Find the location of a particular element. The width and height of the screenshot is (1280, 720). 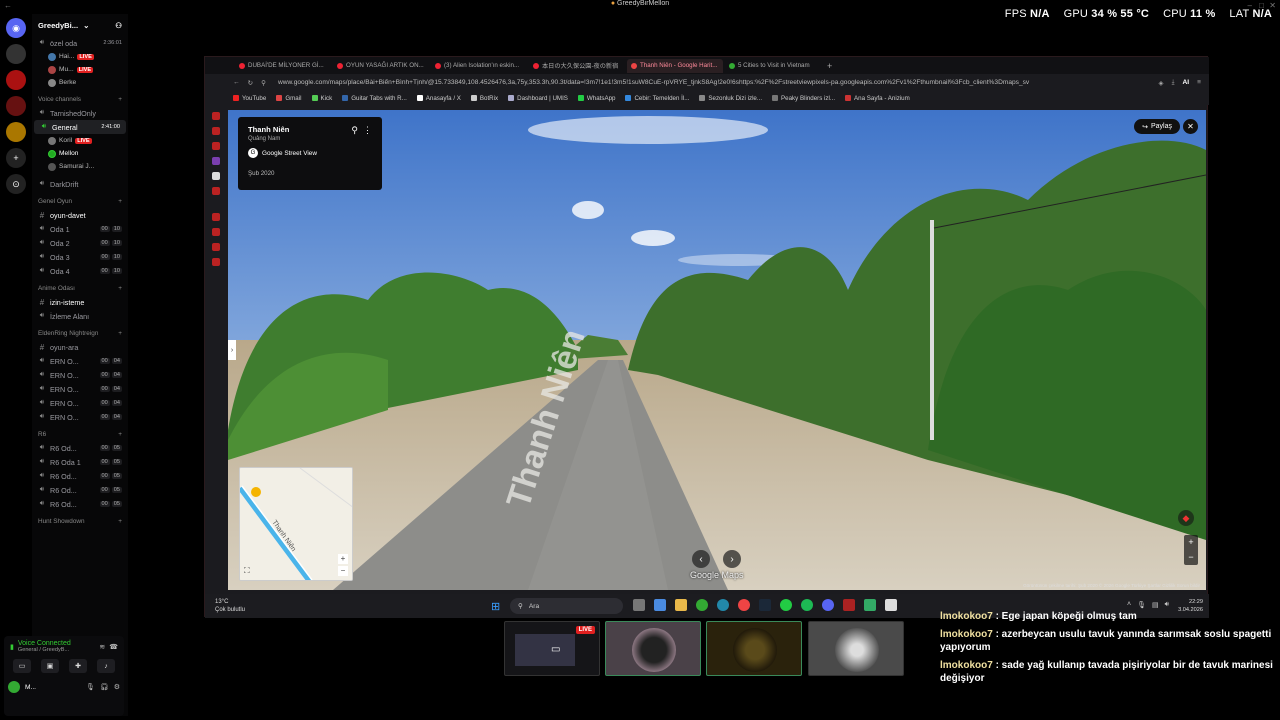

menu-icon: ≡ is located at coordinates (1203, 82).